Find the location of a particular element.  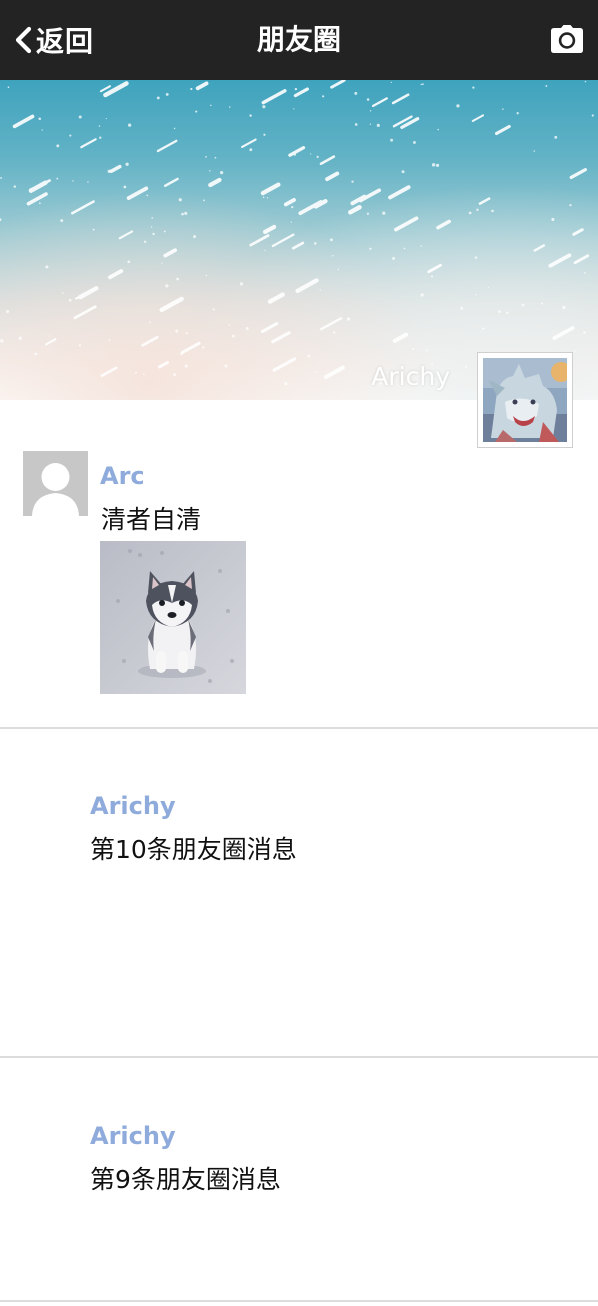

post-photo is located at coordinates (173, 617).